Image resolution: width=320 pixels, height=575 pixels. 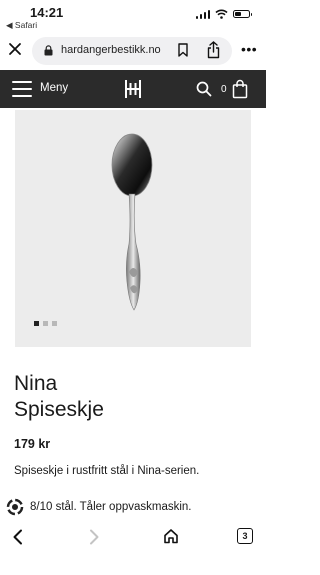 I want to click on url-text: hardangerbestikk.no, so click(x=111, y=50).